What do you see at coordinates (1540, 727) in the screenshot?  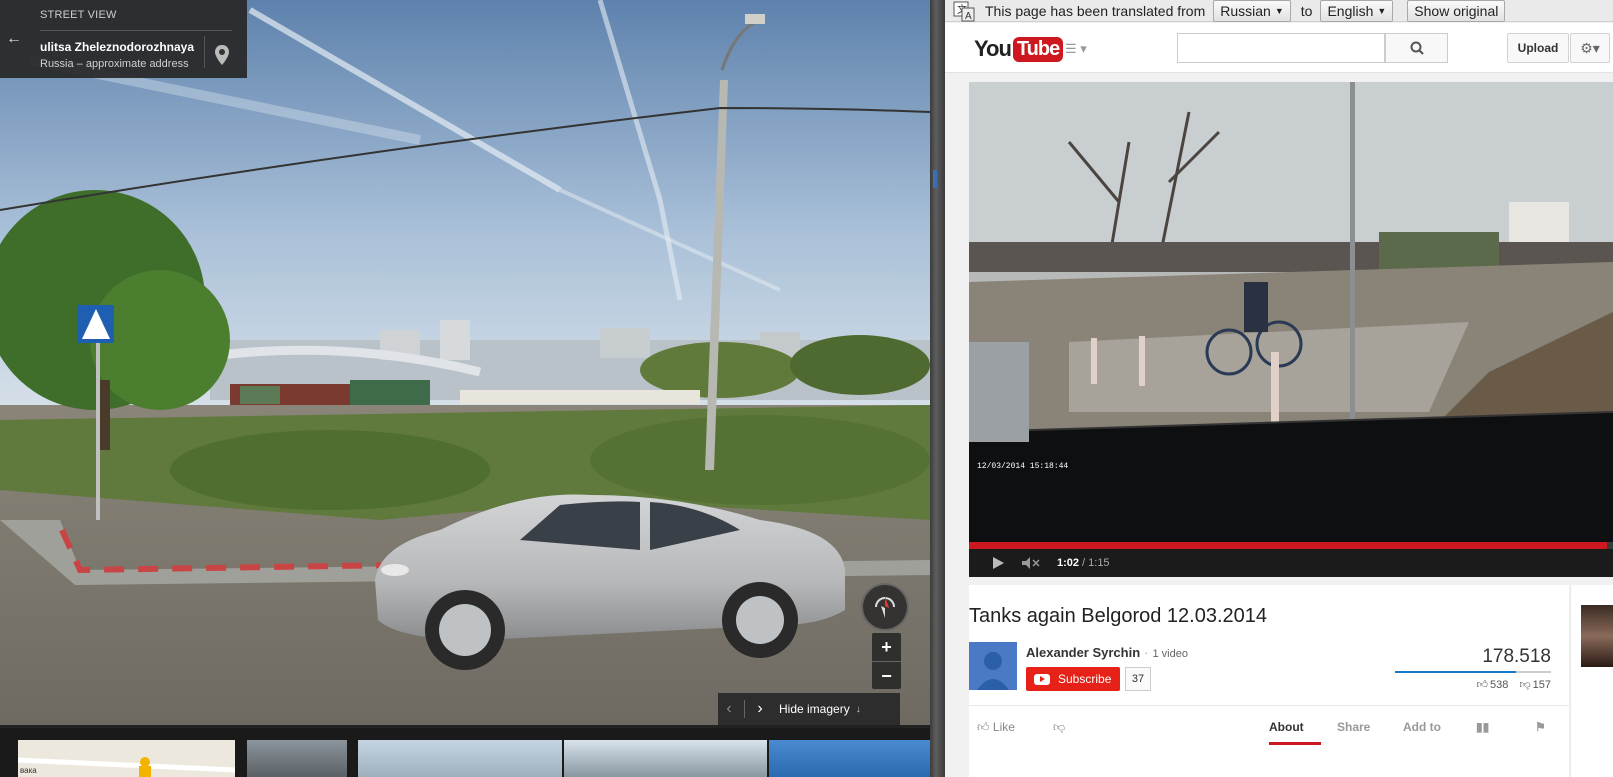 I see `flag-icon: ⚑` at bounding box center [1540, 727].